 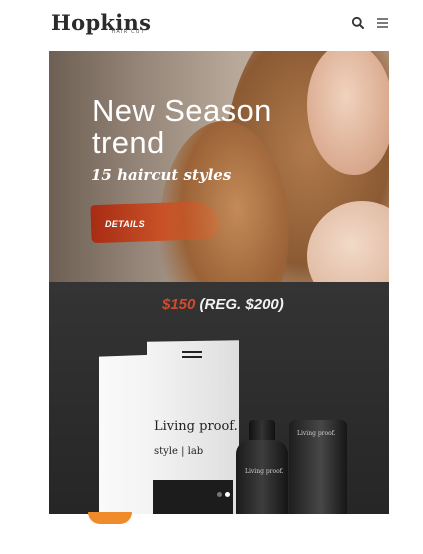 I want to click on bottle-spray-label: Living proof., so click(x=264, y=471).